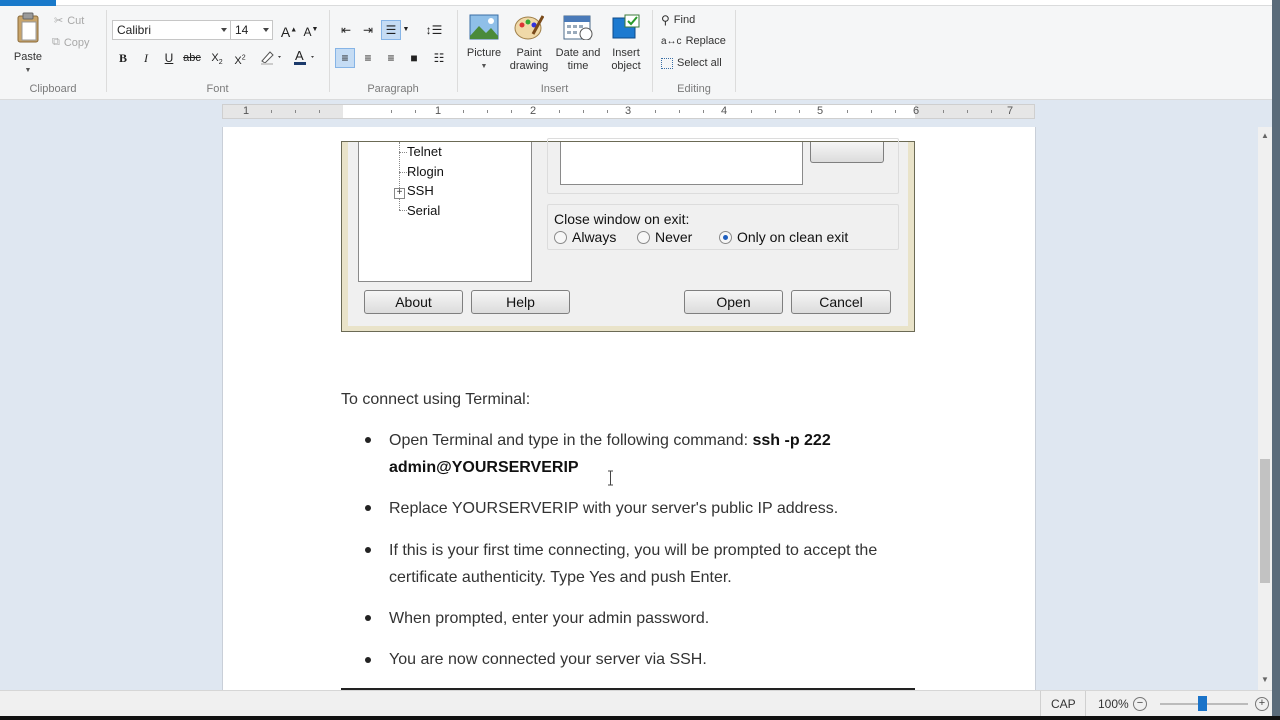 This screenshot has width=1280, height=720. I want to click on editing-group: ⚲ Find a↔c Replace Select all Editing, so click(694, 53).